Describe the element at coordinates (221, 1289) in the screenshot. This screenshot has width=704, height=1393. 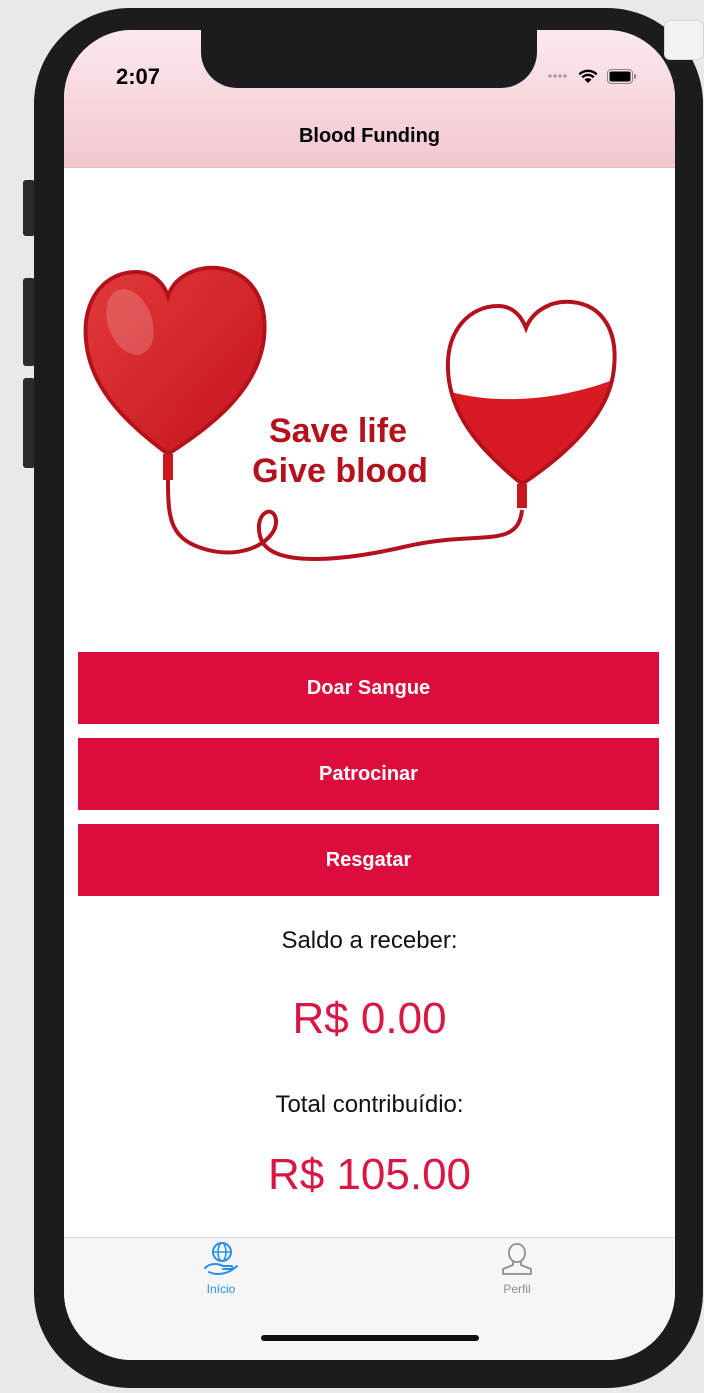
I see `tab-home-label: Início` at that location.